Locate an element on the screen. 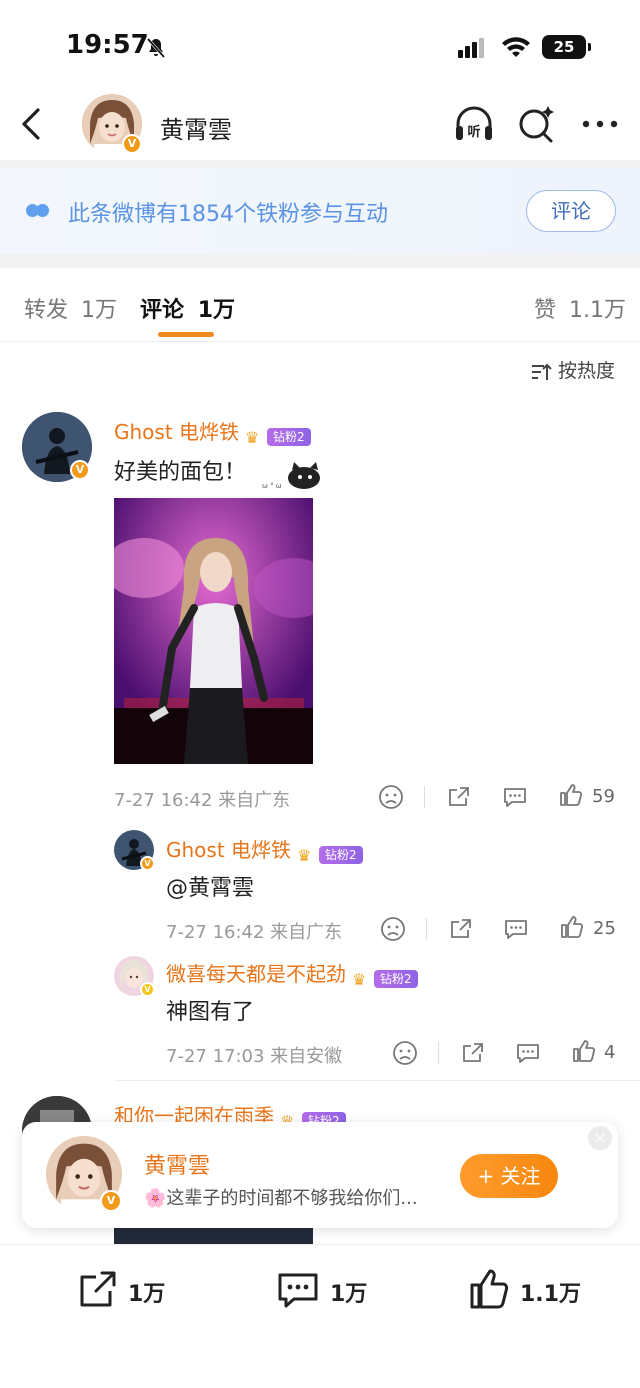  svg-text: ω ° ω is located at coordinates (272, 486).